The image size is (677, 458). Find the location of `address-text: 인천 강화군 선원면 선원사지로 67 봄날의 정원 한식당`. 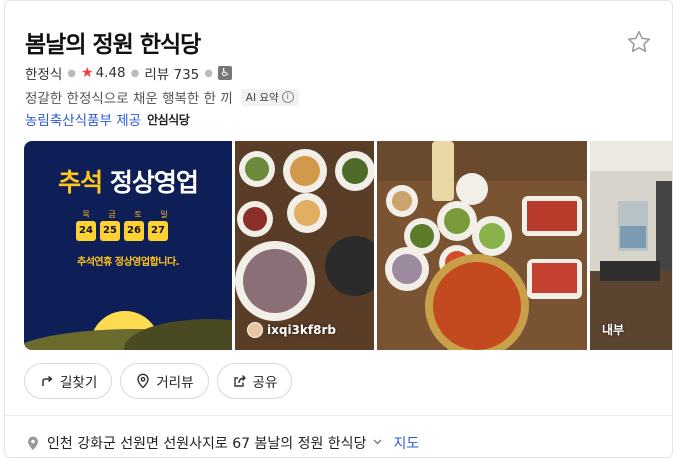

address-text: 인천 강화군 선원면 선원사지로 67 봄날의 정원 한식당 is located at coordinates (206, 443).